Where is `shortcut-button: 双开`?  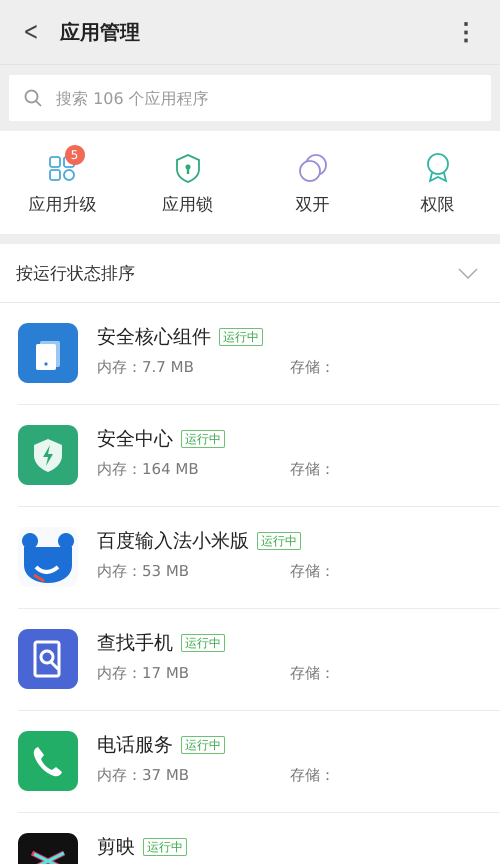 shortcut-button: 双开 is located at coordinates (312, 179).